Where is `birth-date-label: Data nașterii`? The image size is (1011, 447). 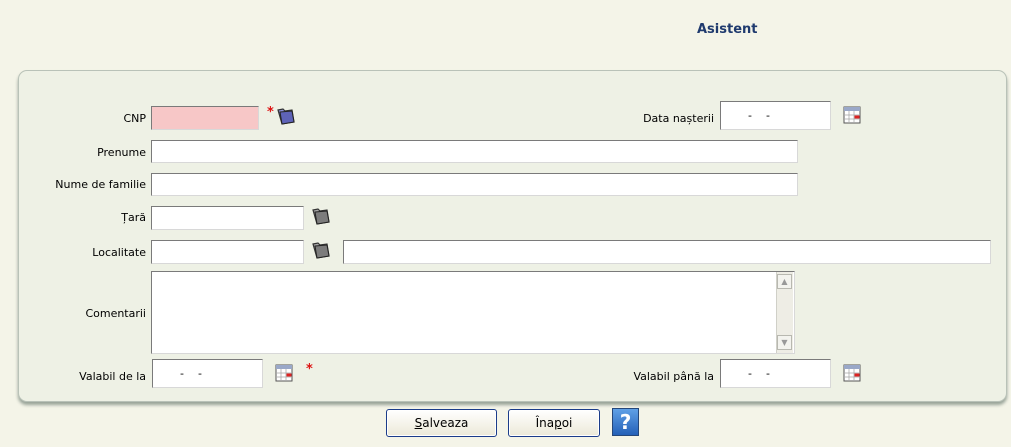
birth-date-label: Data nașterii is located at coordinates (678, 118).